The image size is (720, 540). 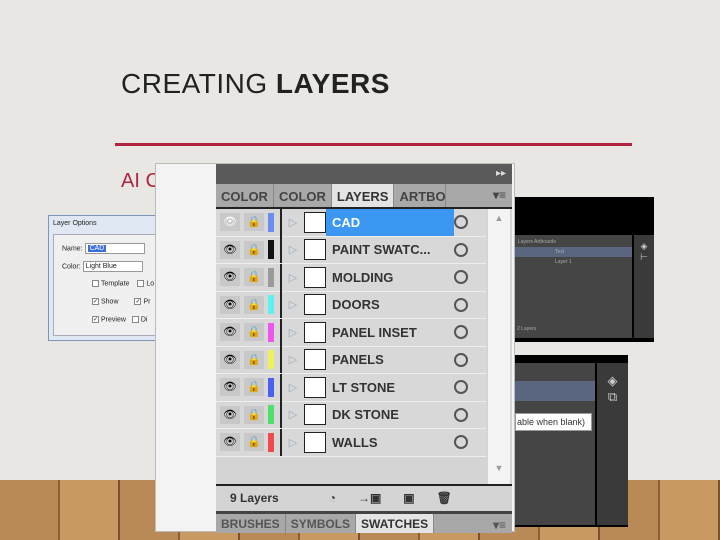 I want to click on show-label: Show, so click(x=110, y=302).